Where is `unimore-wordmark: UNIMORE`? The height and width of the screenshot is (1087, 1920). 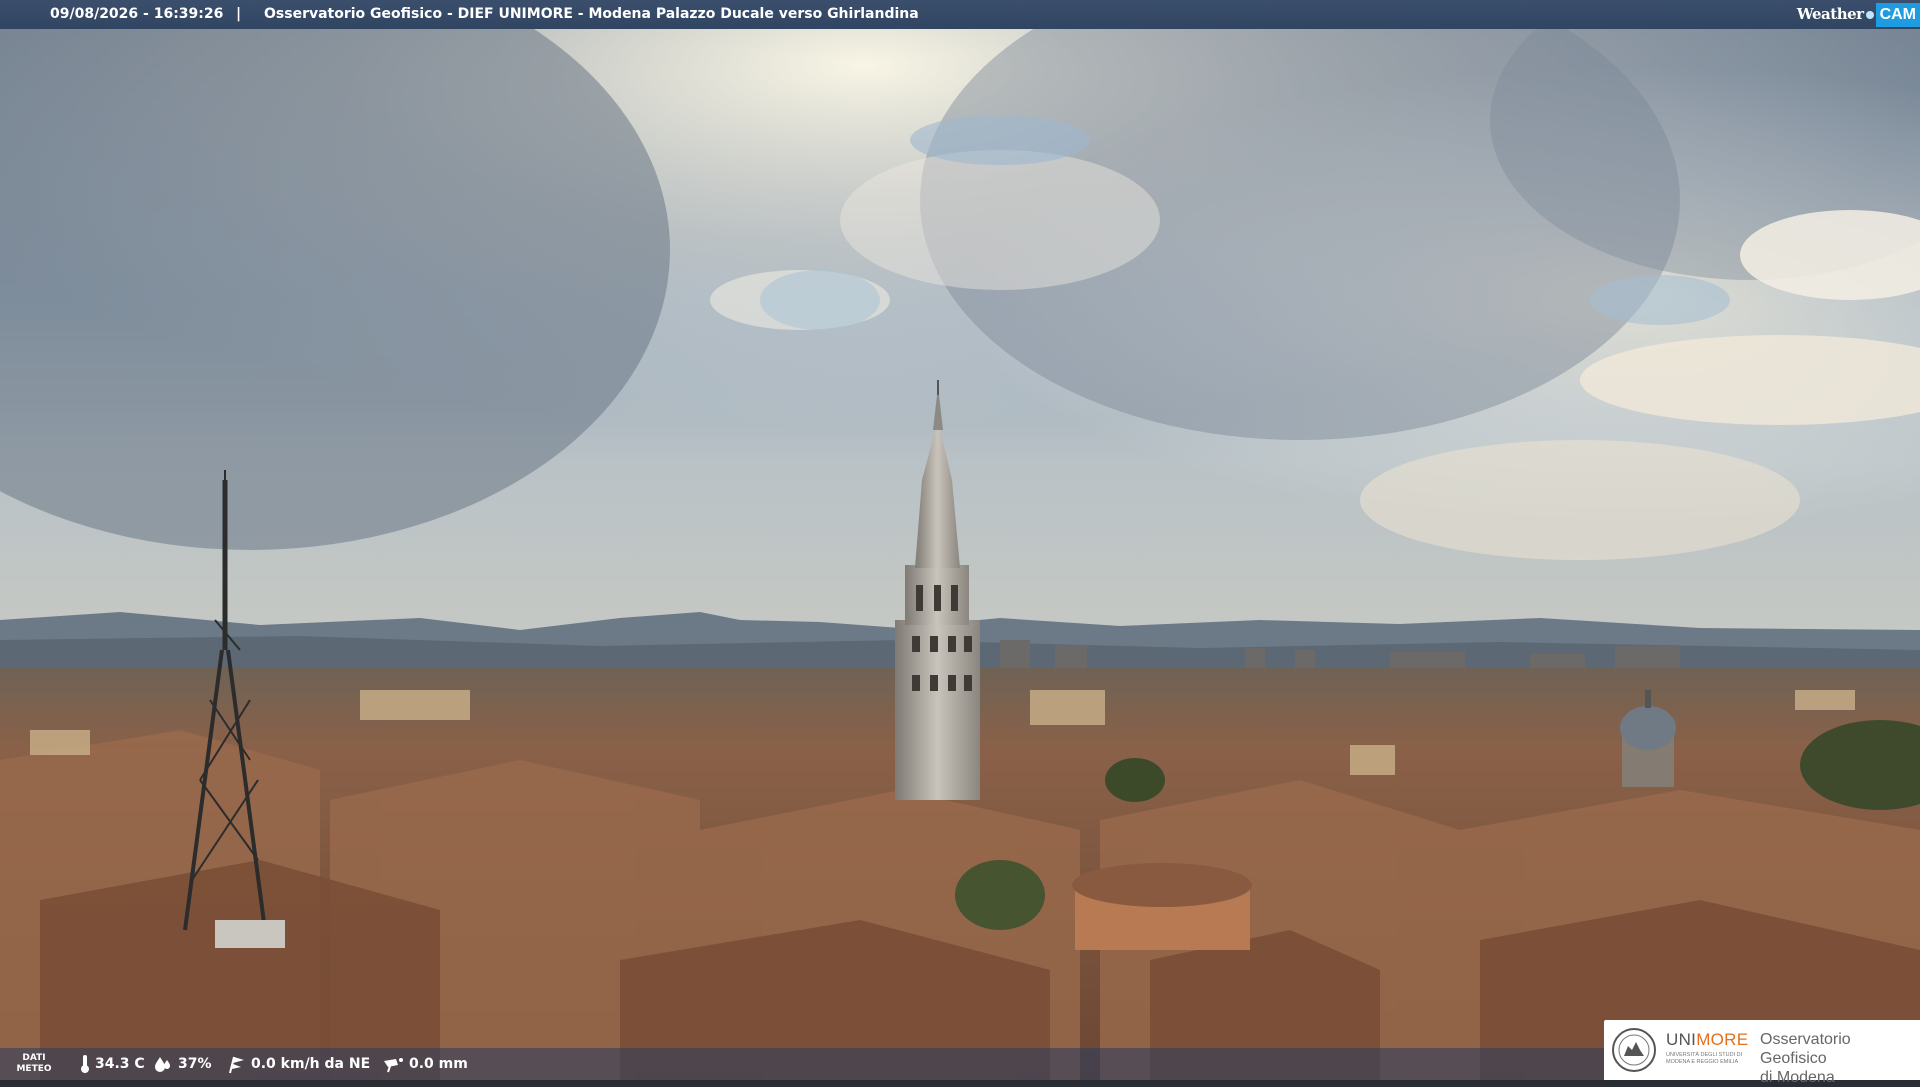 unimore-wordmark: UNIMORE is located at coordinates (1707, 1040).